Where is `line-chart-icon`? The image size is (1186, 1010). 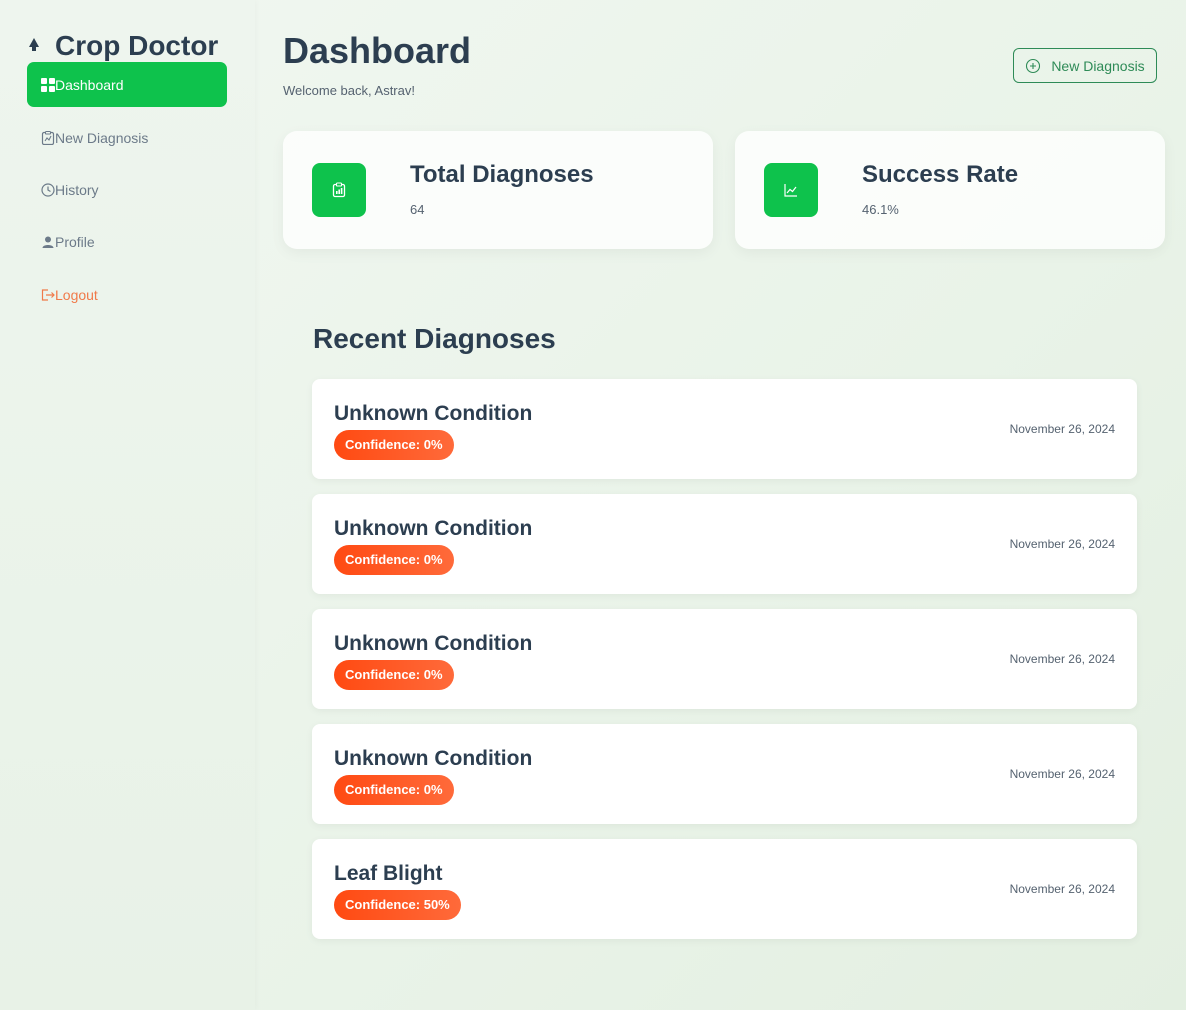 line-chart-icon is located at coordinates (791, 190).